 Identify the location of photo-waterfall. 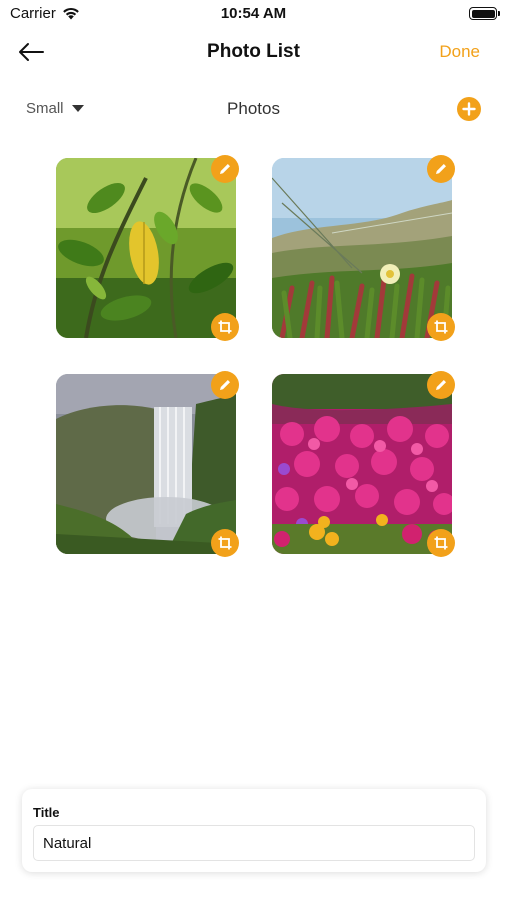
(146, 464).